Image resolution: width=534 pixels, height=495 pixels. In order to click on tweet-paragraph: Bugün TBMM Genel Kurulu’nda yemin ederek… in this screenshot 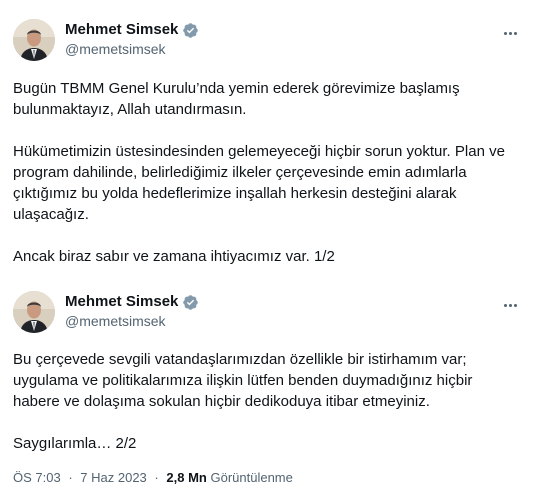, I will do `click(236, 99)`.